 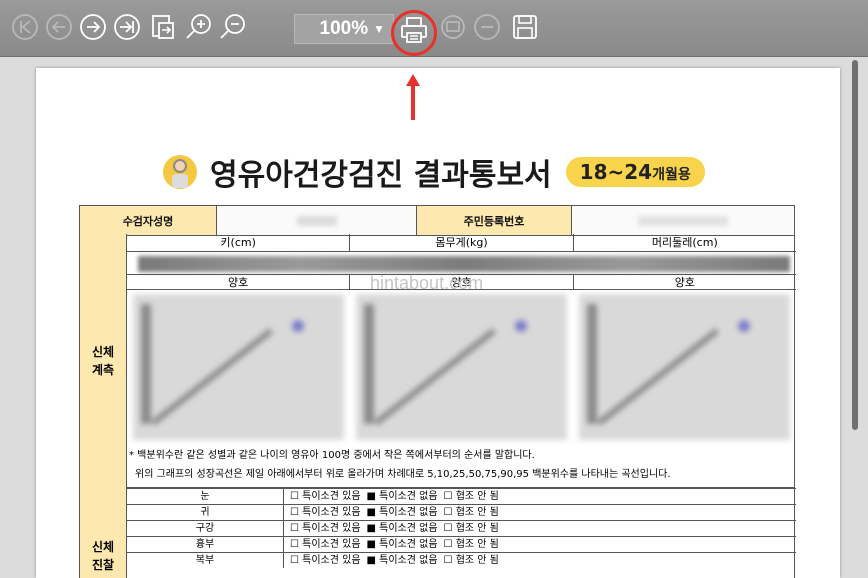 I want to click on exam-item-abdomen: 복부, so click(x=205, y=560).